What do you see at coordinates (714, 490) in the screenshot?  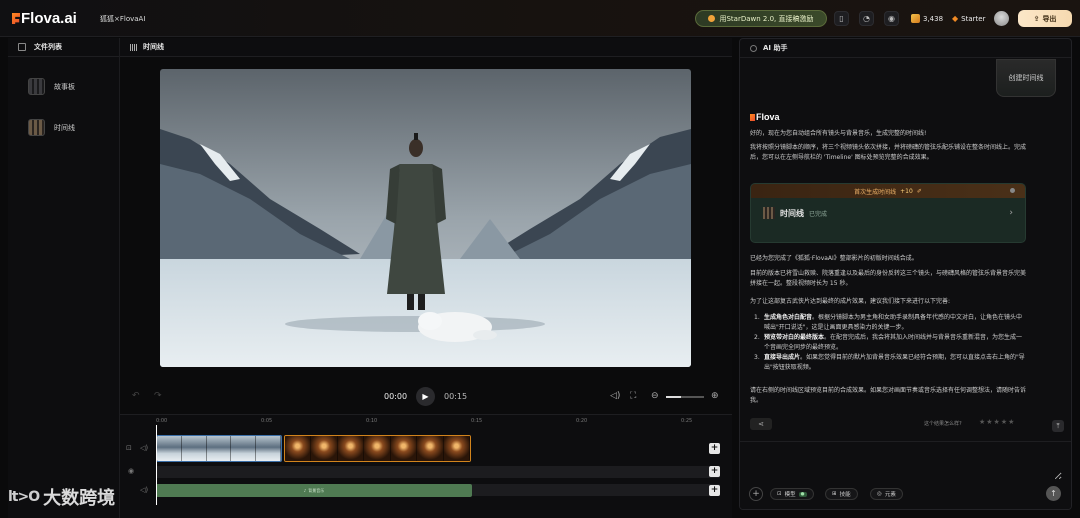 I see `add-audio-track-button: +` at bounding box center [714, 490].